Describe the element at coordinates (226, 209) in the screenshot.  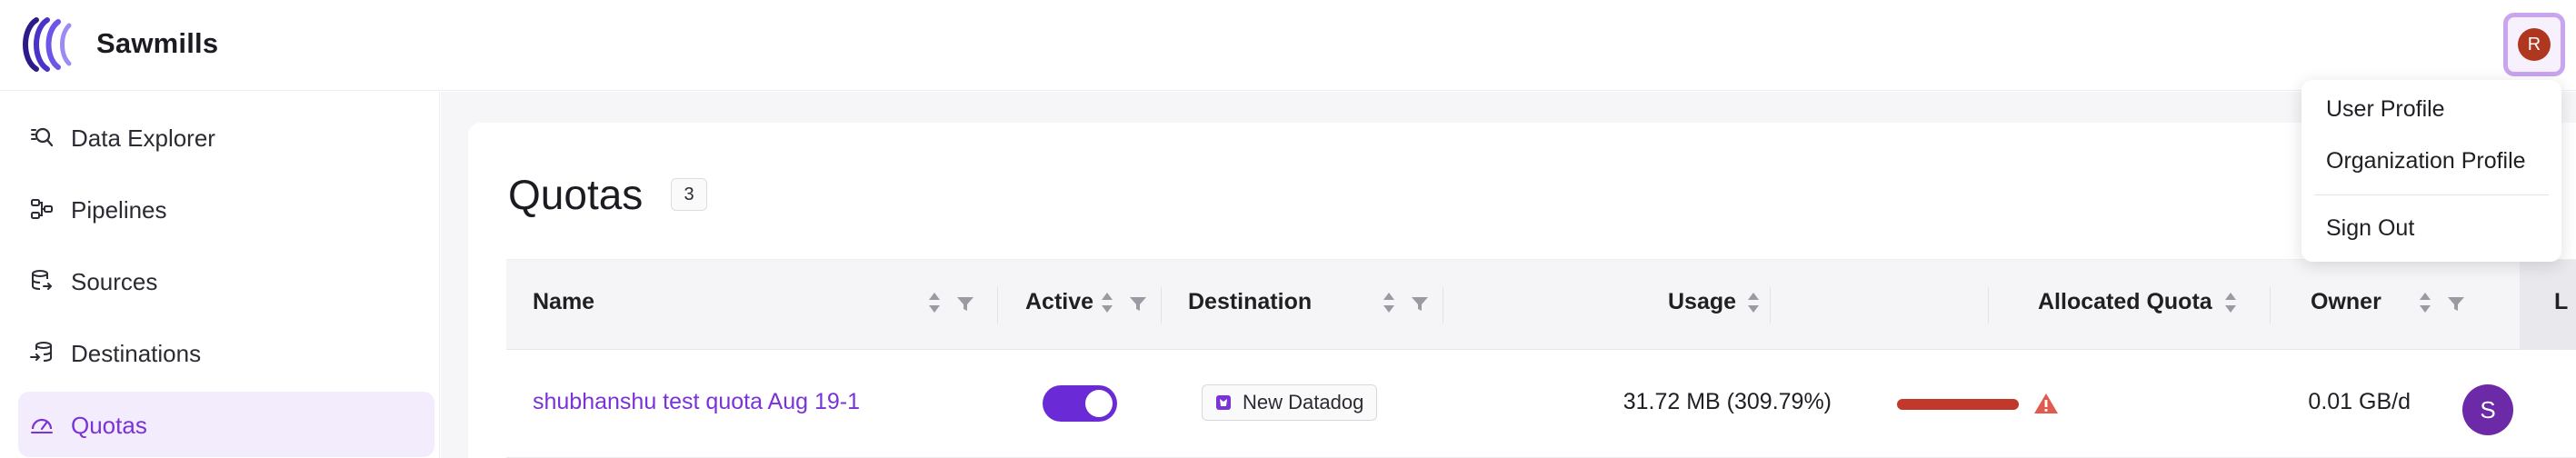
I see `sidebar-item-pipelines: Pipelines` at that location.